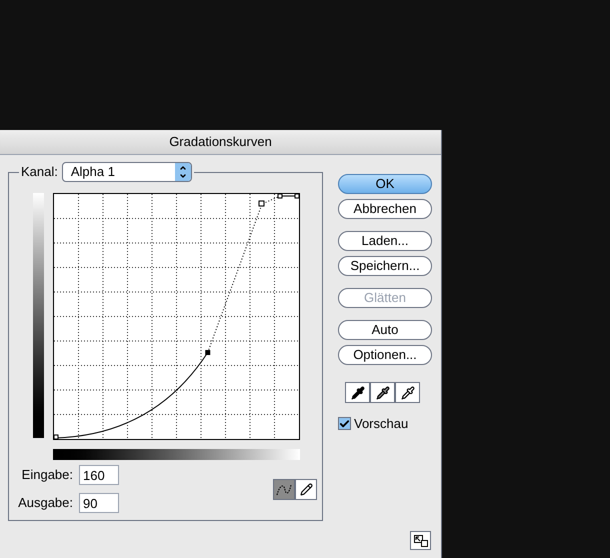  I want to click on curve-tool-button, so click(284, 489).